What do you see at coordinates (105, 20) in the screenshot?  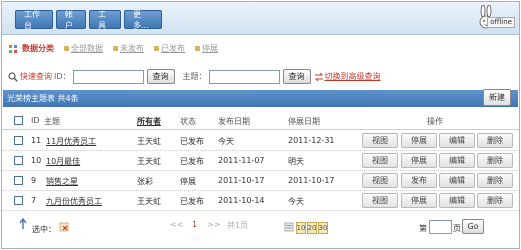 I see `nav-tools: 工具` at bounding box center [105, 20].